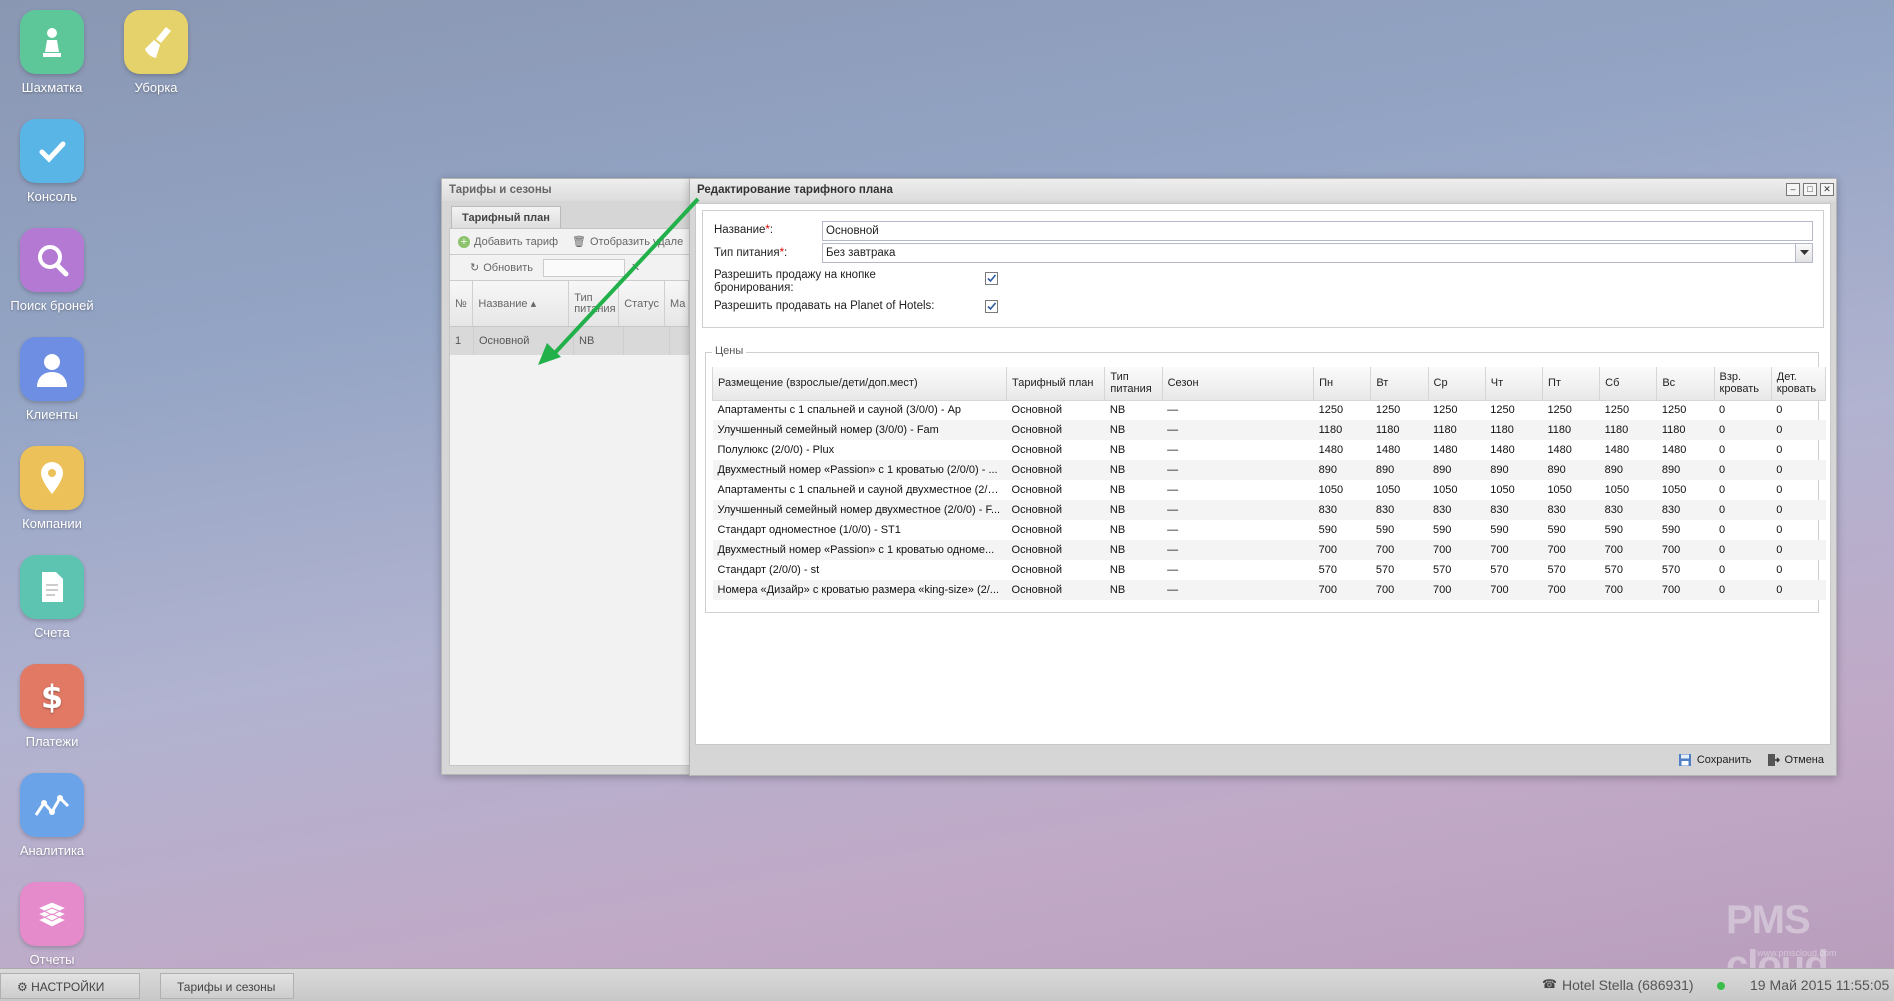 This screenshot has width=1894, height=1001. Describe the element at coordinates (462, 303) in the screenshot. I see `col-num: №` at that location.